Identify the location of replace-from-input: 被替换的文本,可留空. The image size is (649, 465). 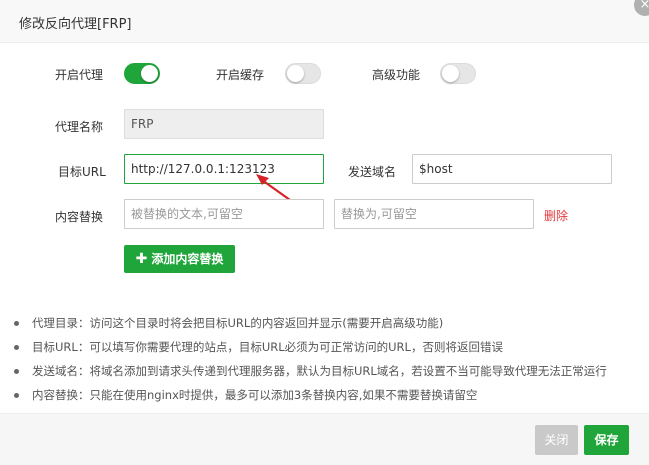
(224, 214).